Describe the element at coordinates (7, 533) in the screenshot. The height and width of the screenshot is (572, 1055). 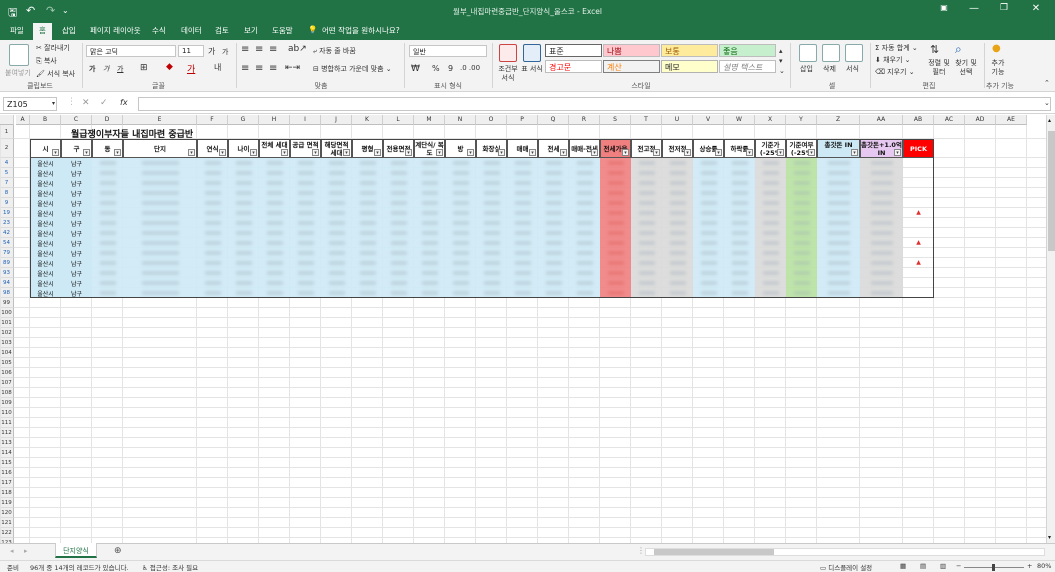
I see `row-header: 122` at that location.